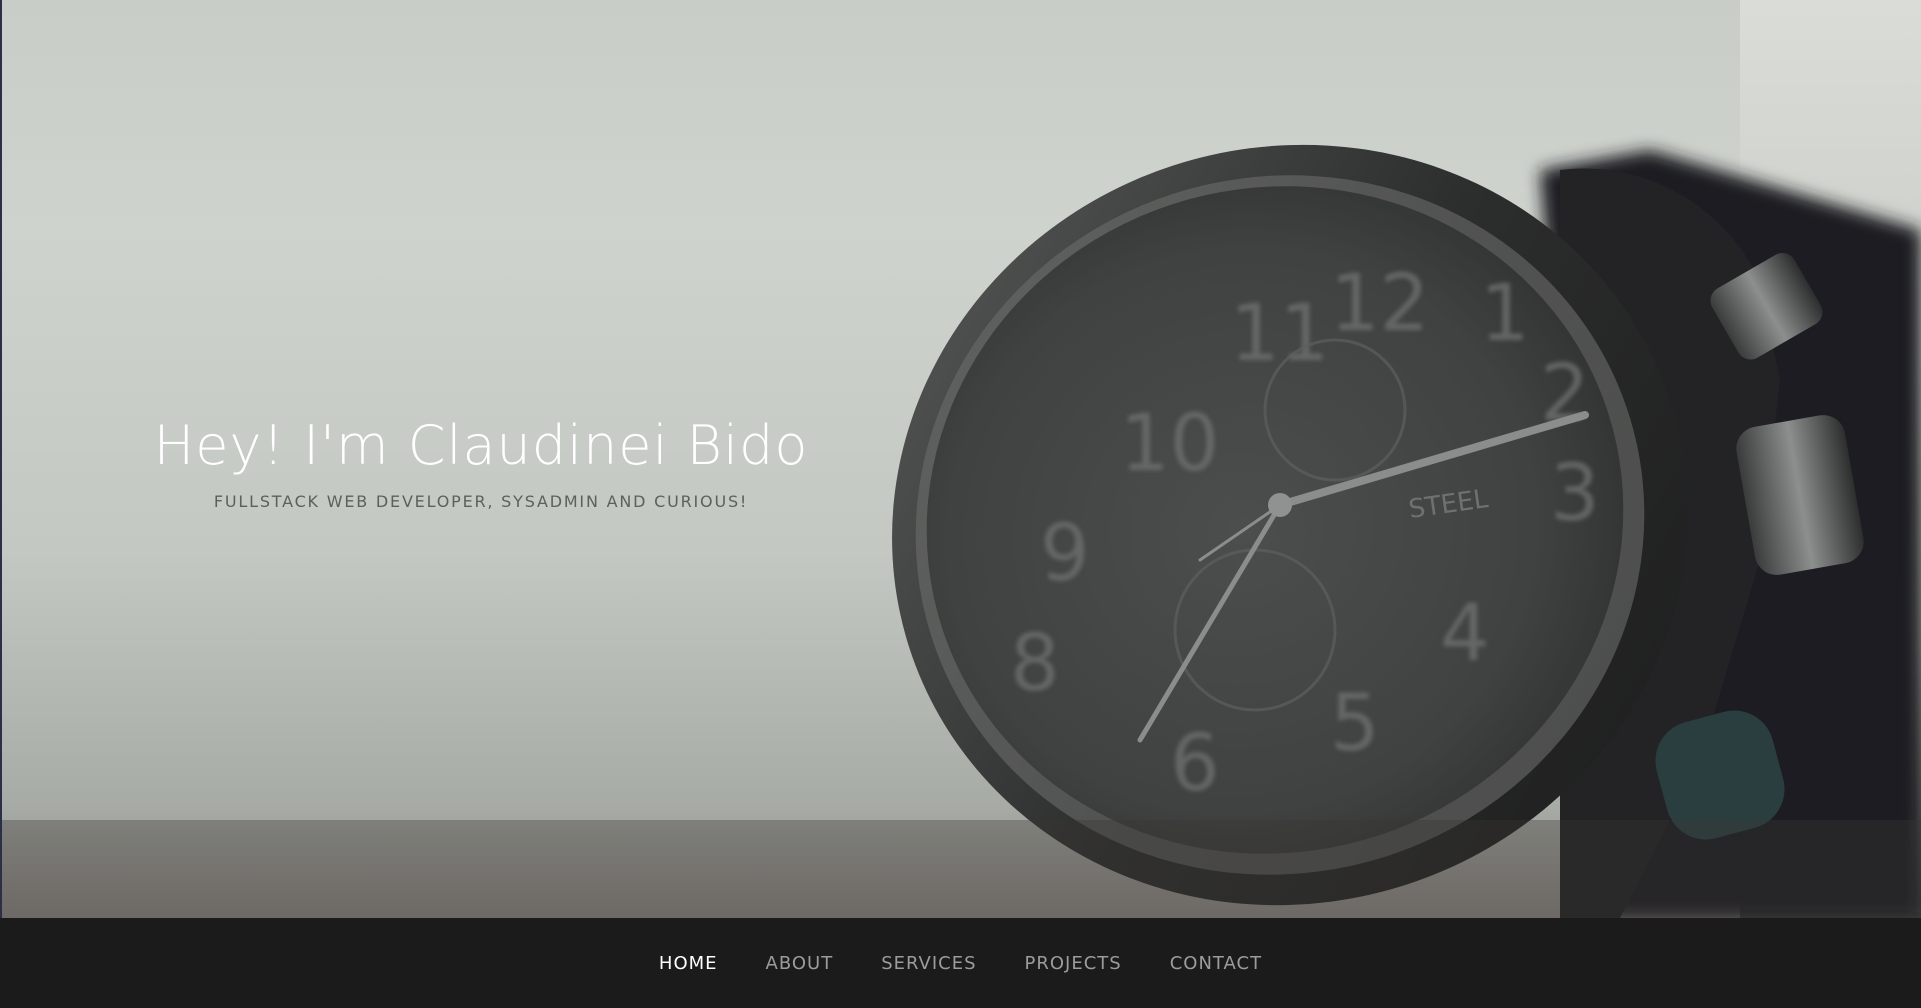 Image resolution: width=1921 pixels, height=1008 pixels. I want to click on nav-item-about: ABOUT, so click(800, 963).